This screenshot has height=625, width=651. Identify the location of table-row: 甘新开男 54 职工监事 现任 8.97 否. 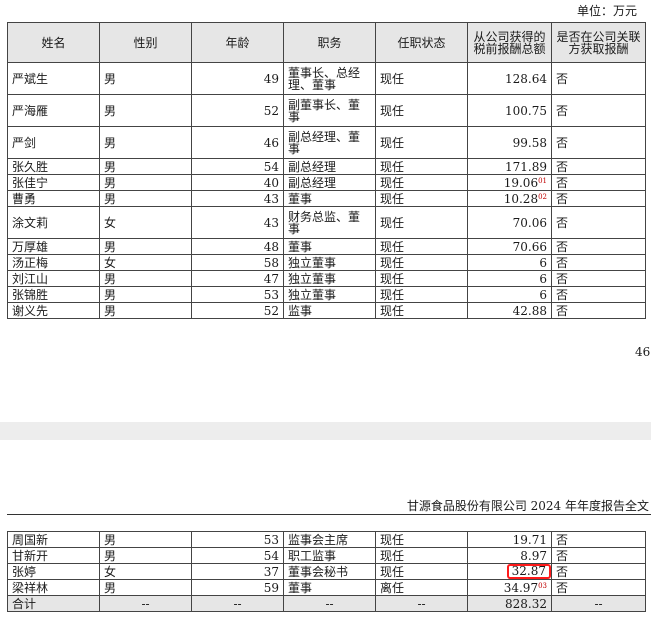
(326, 555).